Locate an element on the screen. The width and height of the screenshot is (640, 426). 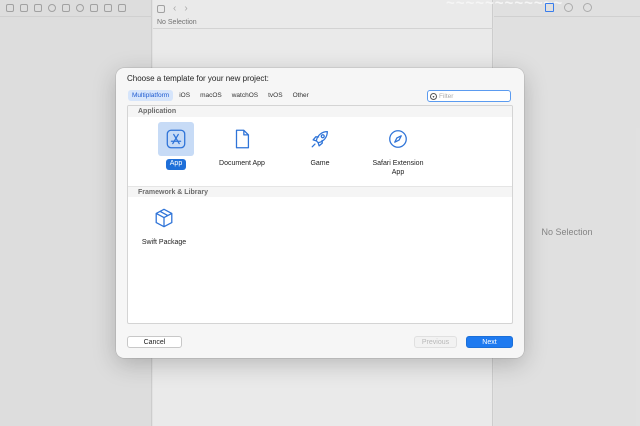
template-safari-extension-app: Safari Extension App is located at coordinates (398, 150).